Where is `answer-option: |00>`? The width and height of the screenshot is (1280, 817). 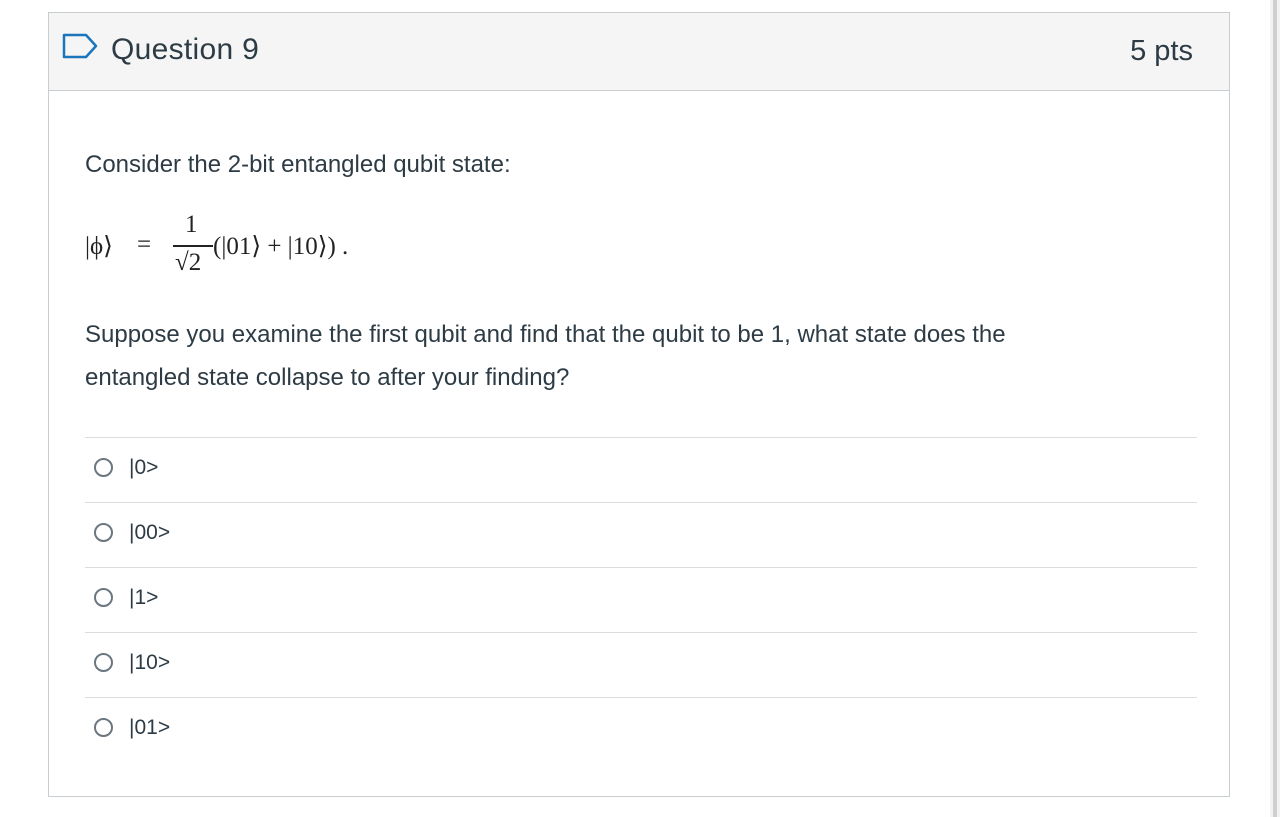
answer-option: |00> is located at coordinates (641, 534).